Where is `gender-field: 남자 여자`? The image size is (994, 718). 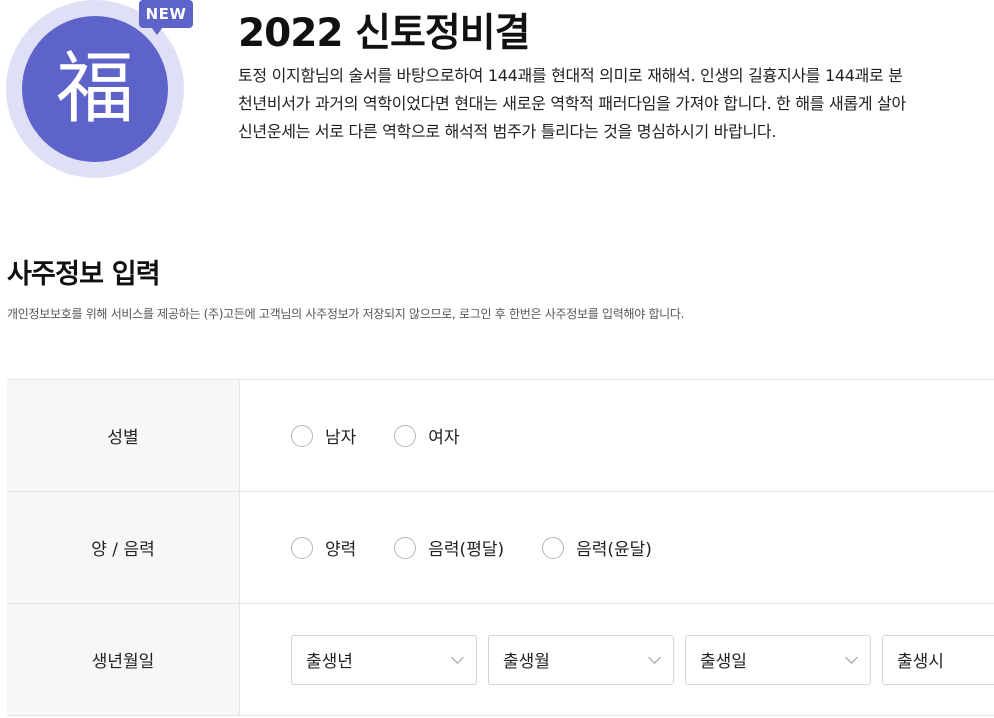
gender-field: 남자 여자 is located at coordinates (617, 435).